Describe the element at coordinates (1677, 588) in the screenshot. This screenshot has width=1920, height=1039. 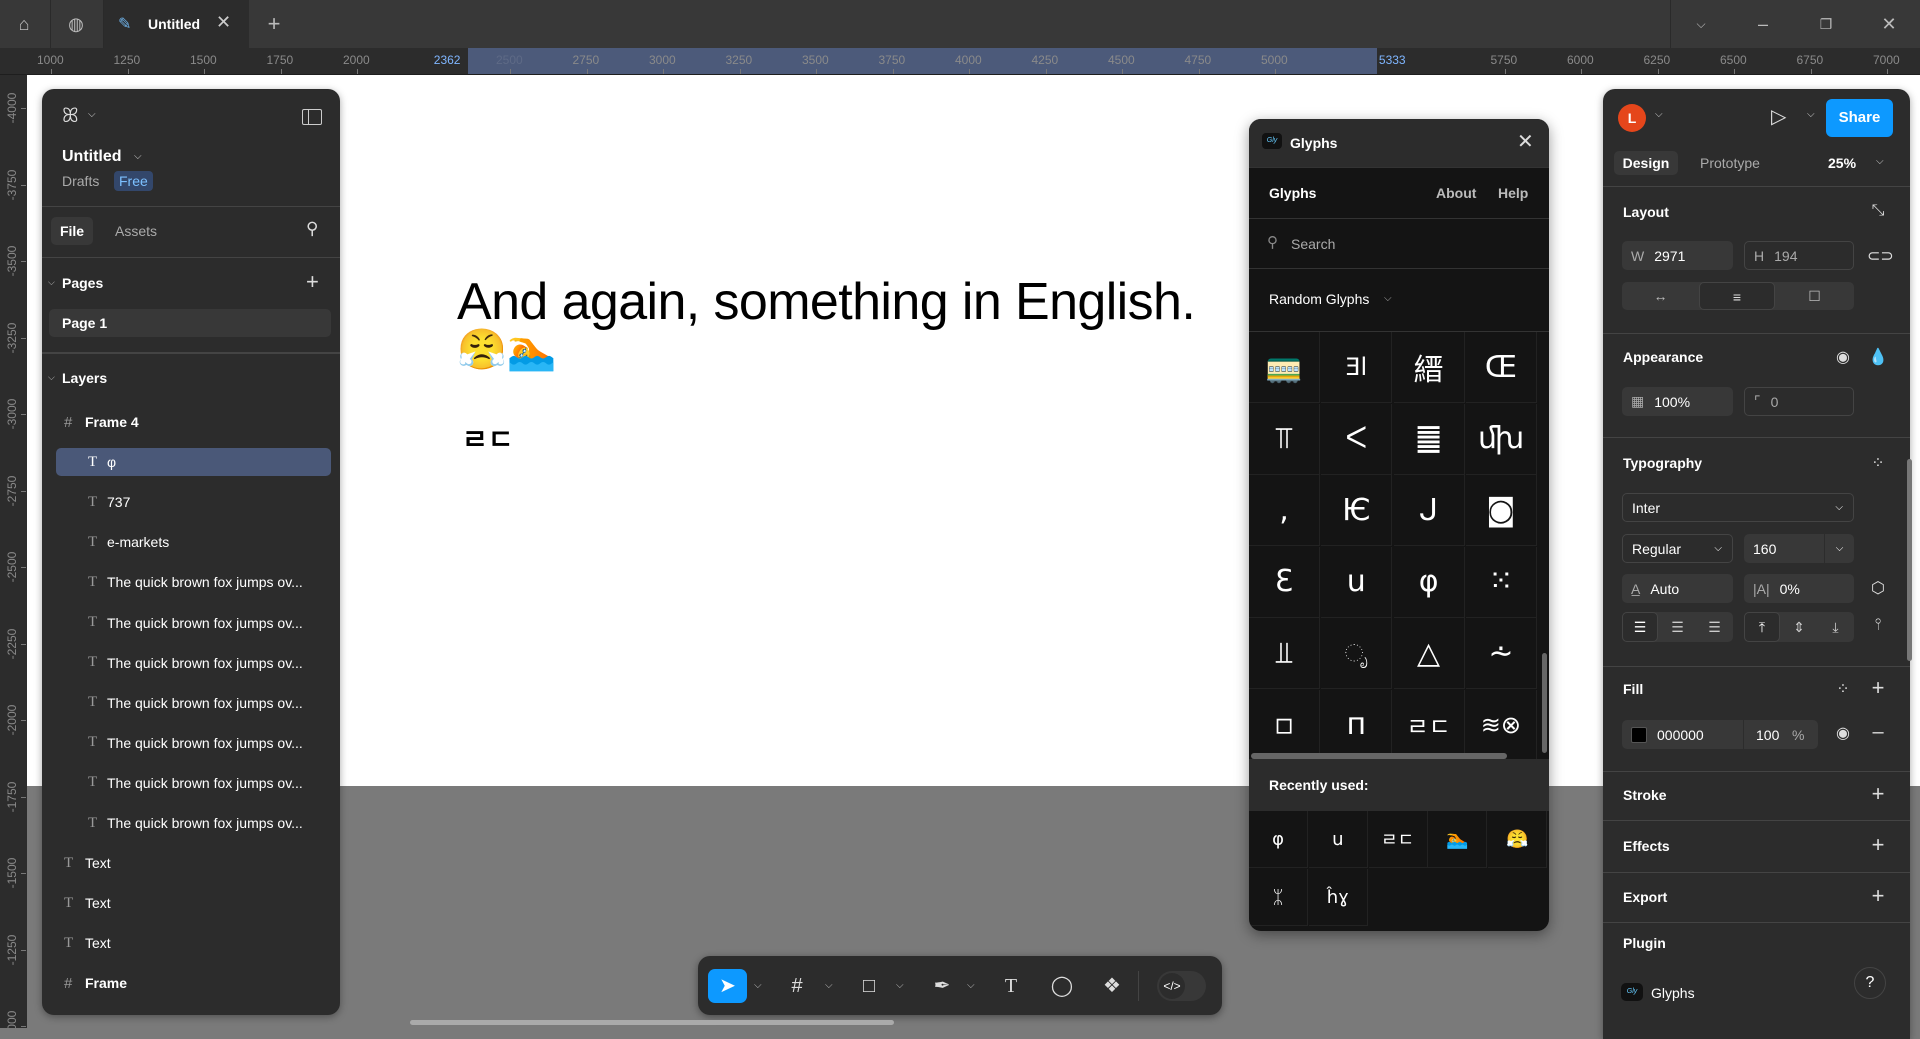
I see `line-height-field: A̲ Auto` at that location.